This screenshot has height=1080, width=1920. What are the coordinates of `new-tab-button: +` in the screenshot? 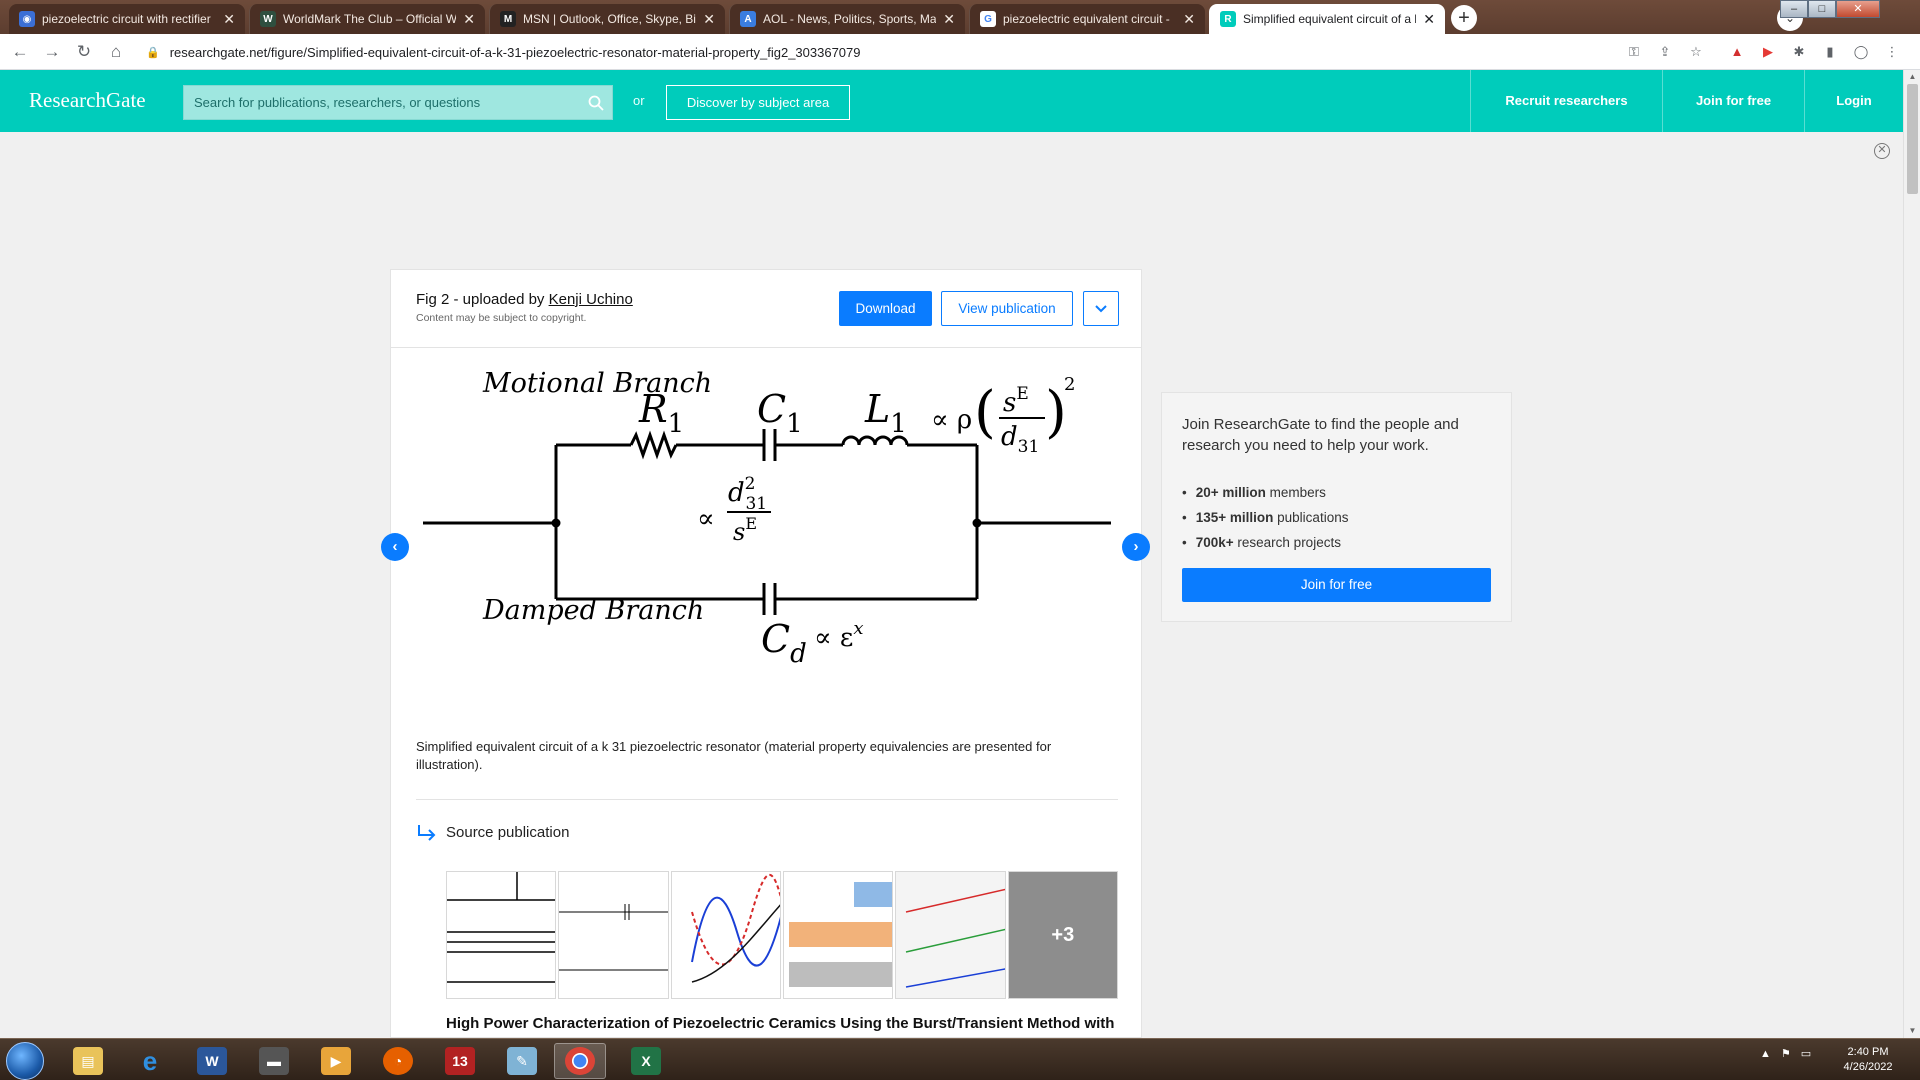 It's located at (1464, 18).